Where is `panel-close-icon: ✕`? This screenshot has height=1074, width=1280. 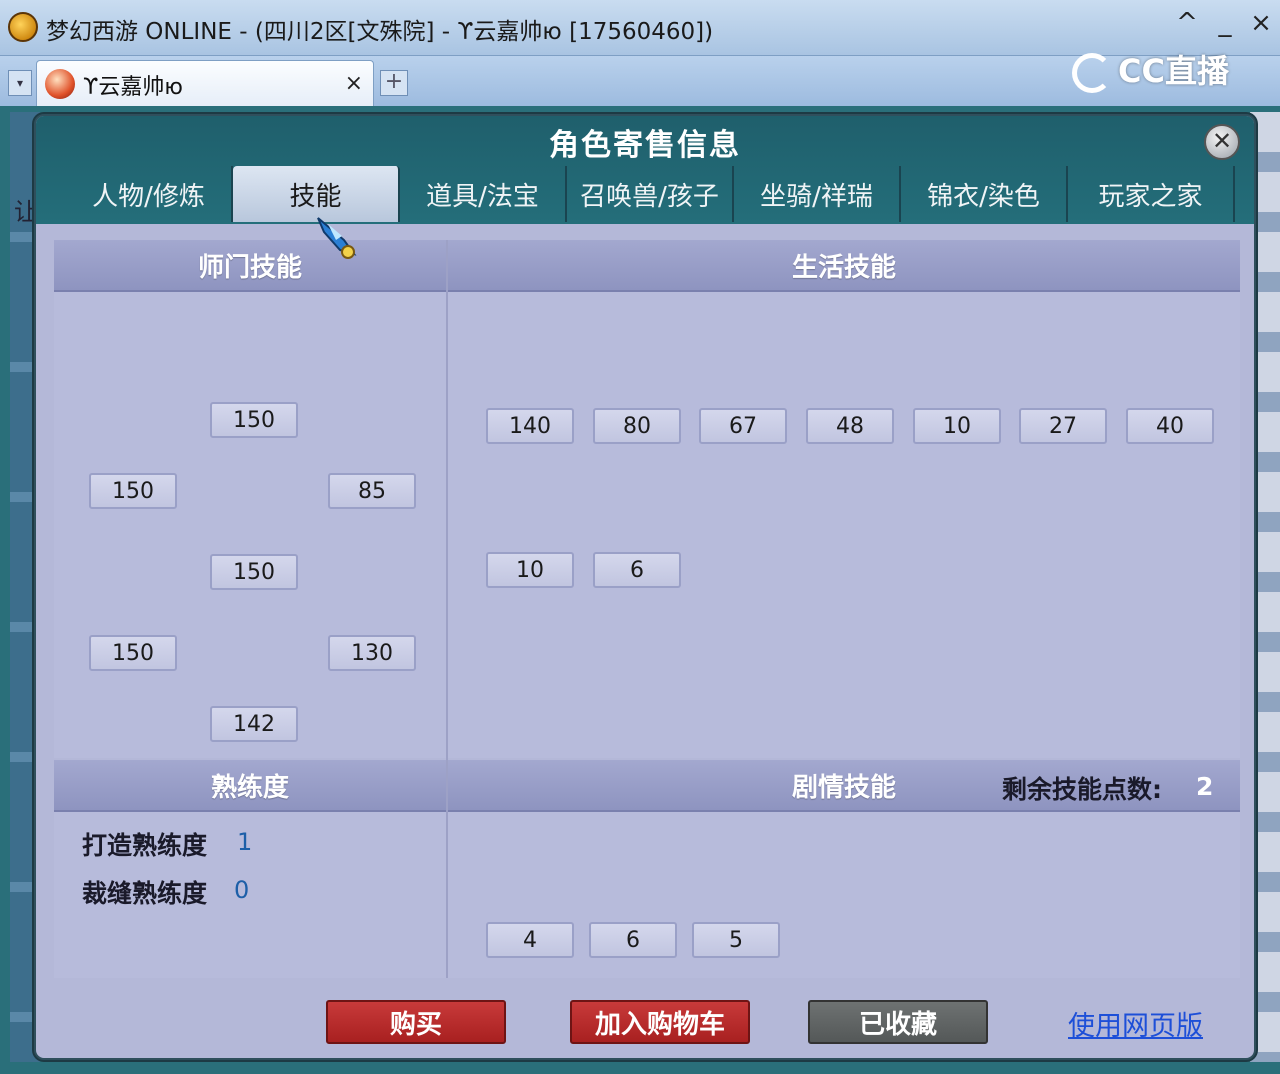 panel-close-icon: ✕ is located at coordinates (1222, 142).